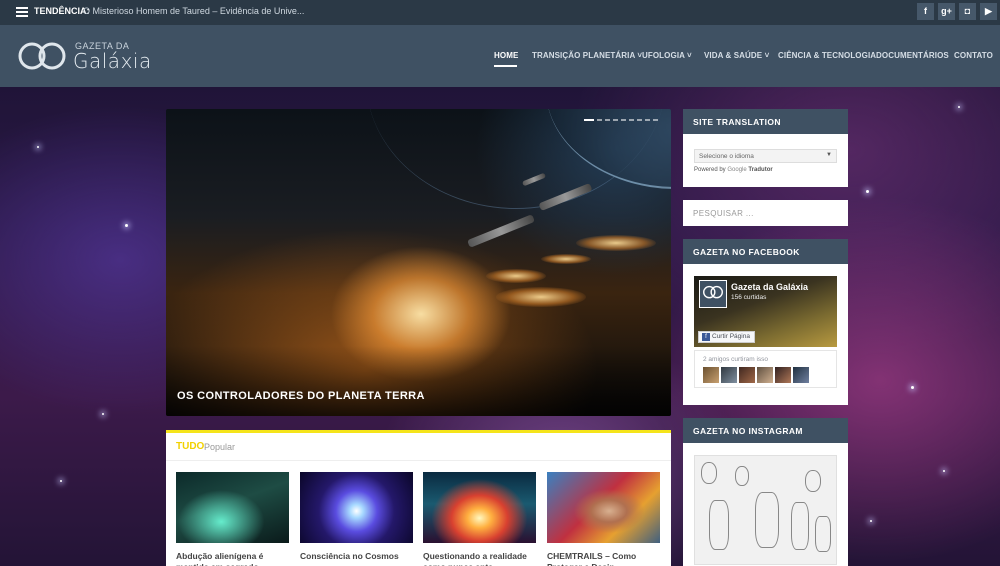 Image resolution: width=1000 pixels, height=566 pixels. I want to click on instagram-widget: GAZETA NO INSTAGRAM, so click(765, 492).